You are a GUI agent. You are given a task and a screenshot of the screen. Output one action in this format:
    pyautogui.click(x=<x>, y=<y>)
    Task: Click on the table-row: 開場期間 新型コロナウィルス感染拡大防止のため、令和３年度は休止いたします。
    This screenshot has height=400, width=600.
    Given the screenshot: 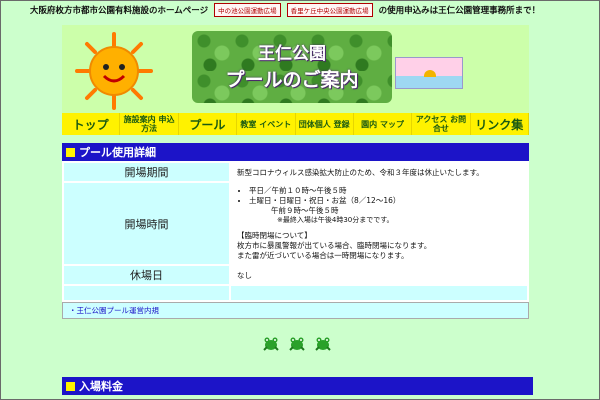 What is the action you would take?
    pyautogui.click(x=295, y=172)
    